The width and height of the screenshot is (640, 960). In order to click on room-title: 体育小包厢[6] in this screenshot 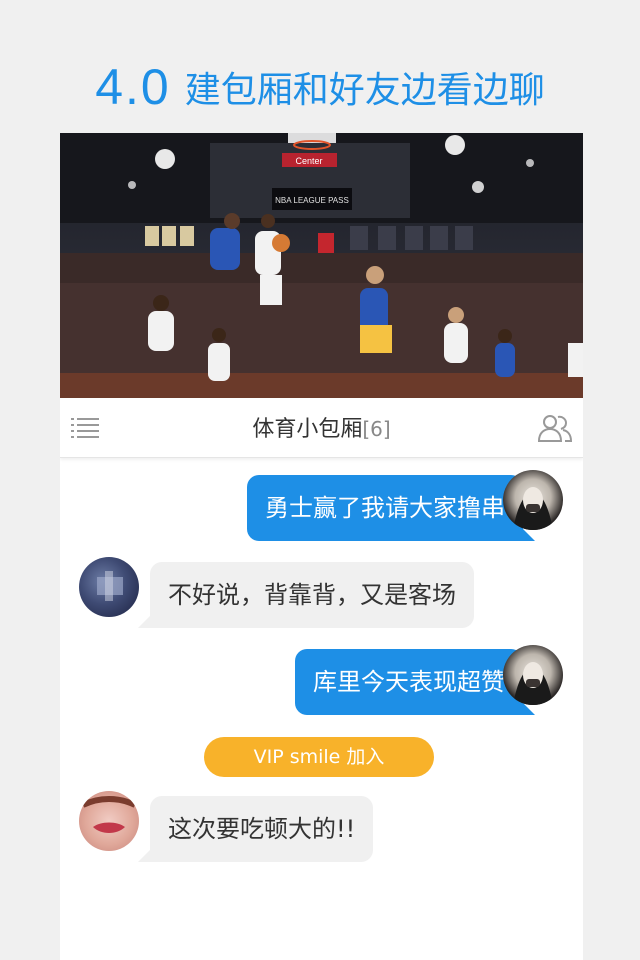, I will do `click(321, 427)`.